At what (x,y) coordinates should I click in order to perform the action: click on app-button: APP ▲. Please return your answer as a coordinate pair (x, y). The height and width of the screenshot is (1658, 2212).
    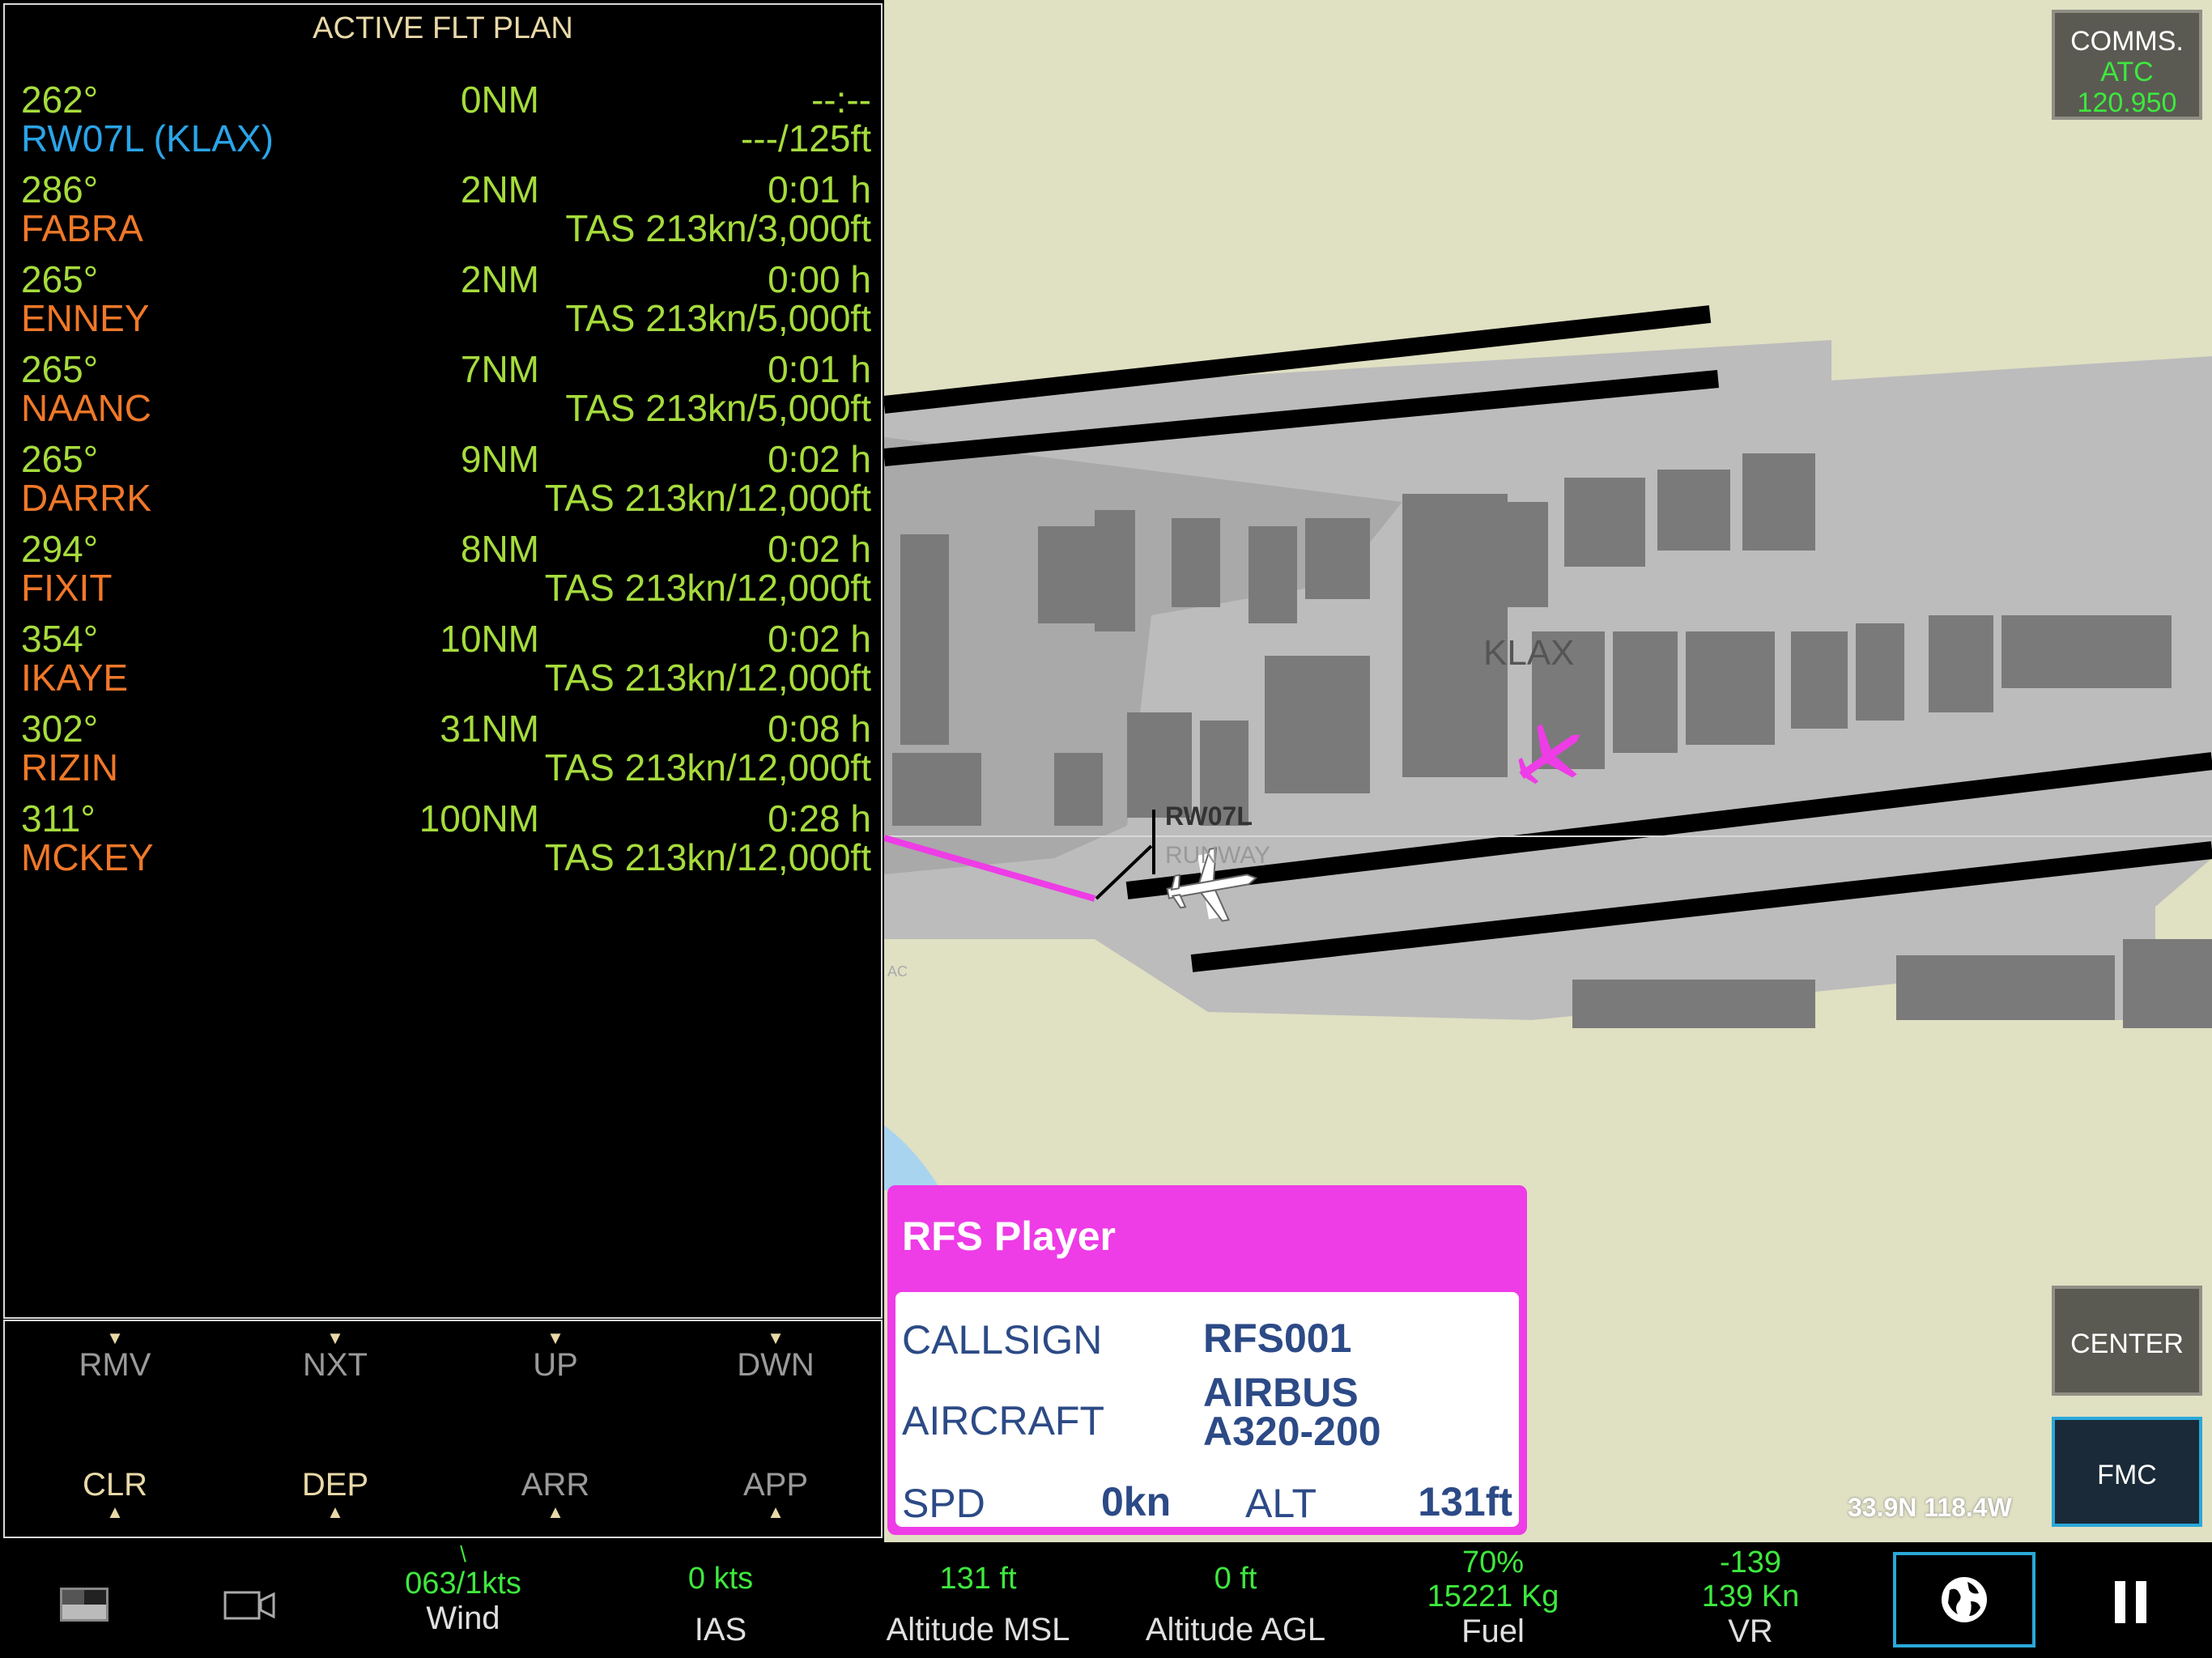
    Looking at the image, I should click on (776, 1494).